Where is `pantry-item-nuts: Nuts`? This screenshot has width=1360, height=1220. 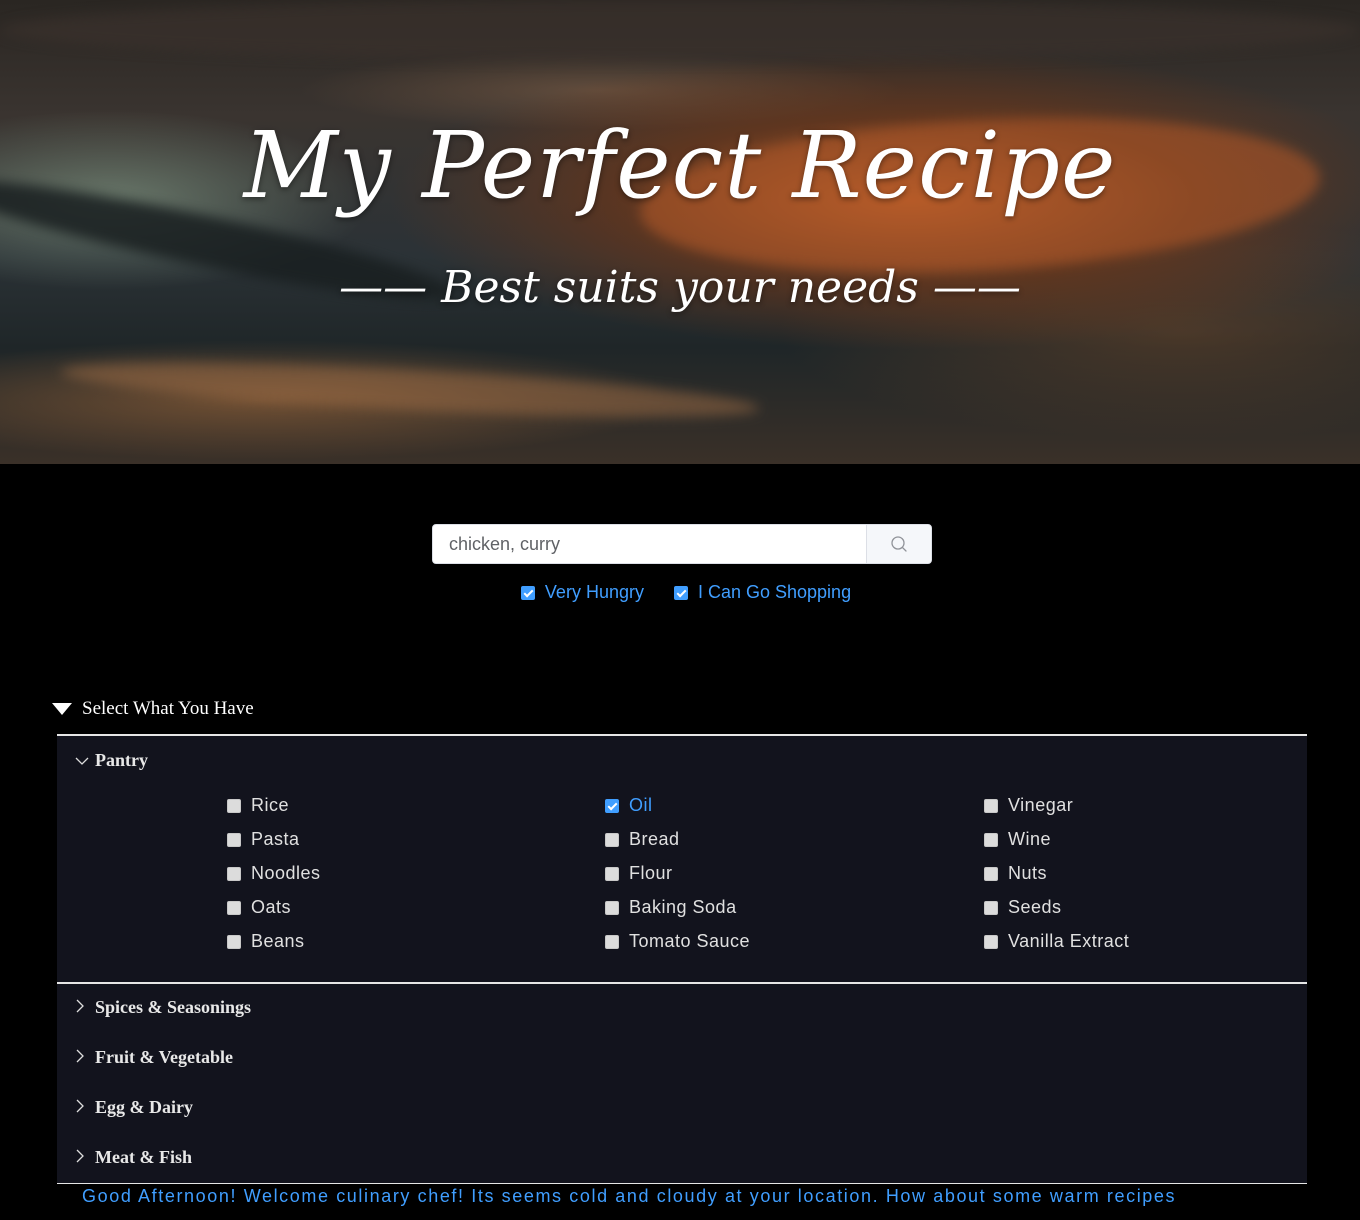 pantry-item-nuts: Nuts is located at coordinates (1015, 873).